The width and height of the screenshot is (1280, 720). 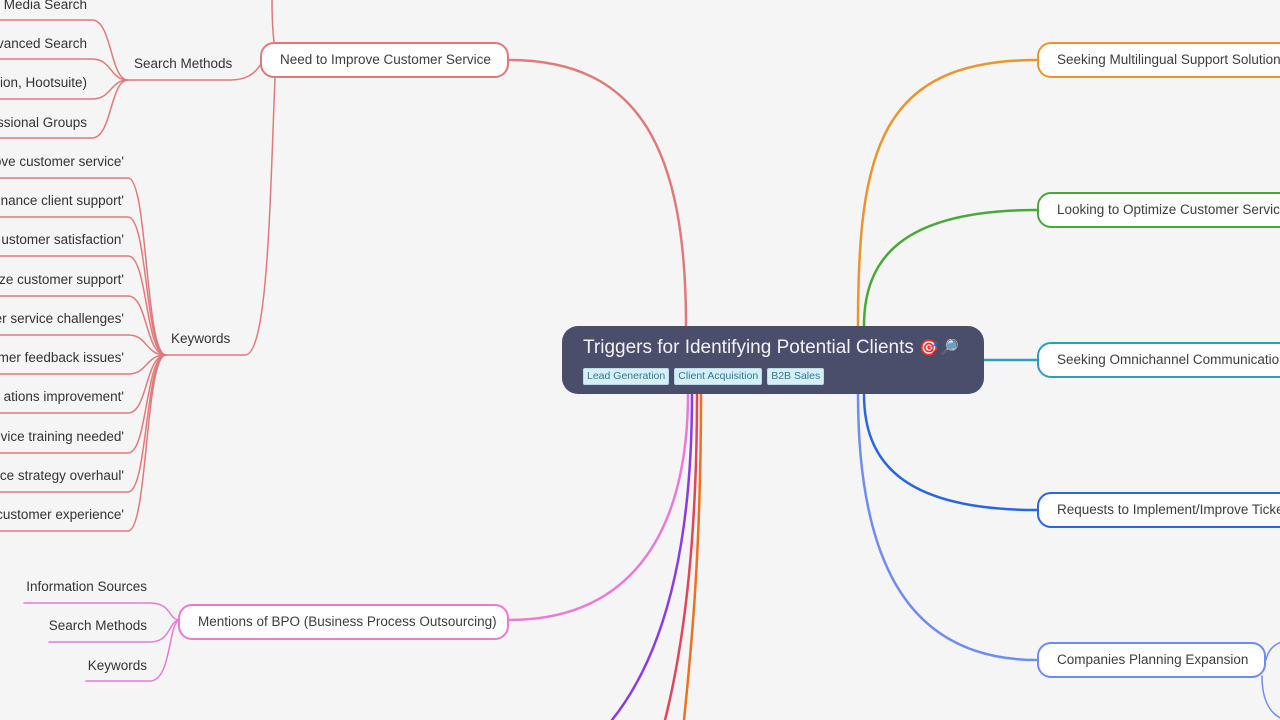 What do you see at coordinates (117, 666) in the screenshot?
I see `leaf-keywords: Keywords` at bounding box center [117, 666].